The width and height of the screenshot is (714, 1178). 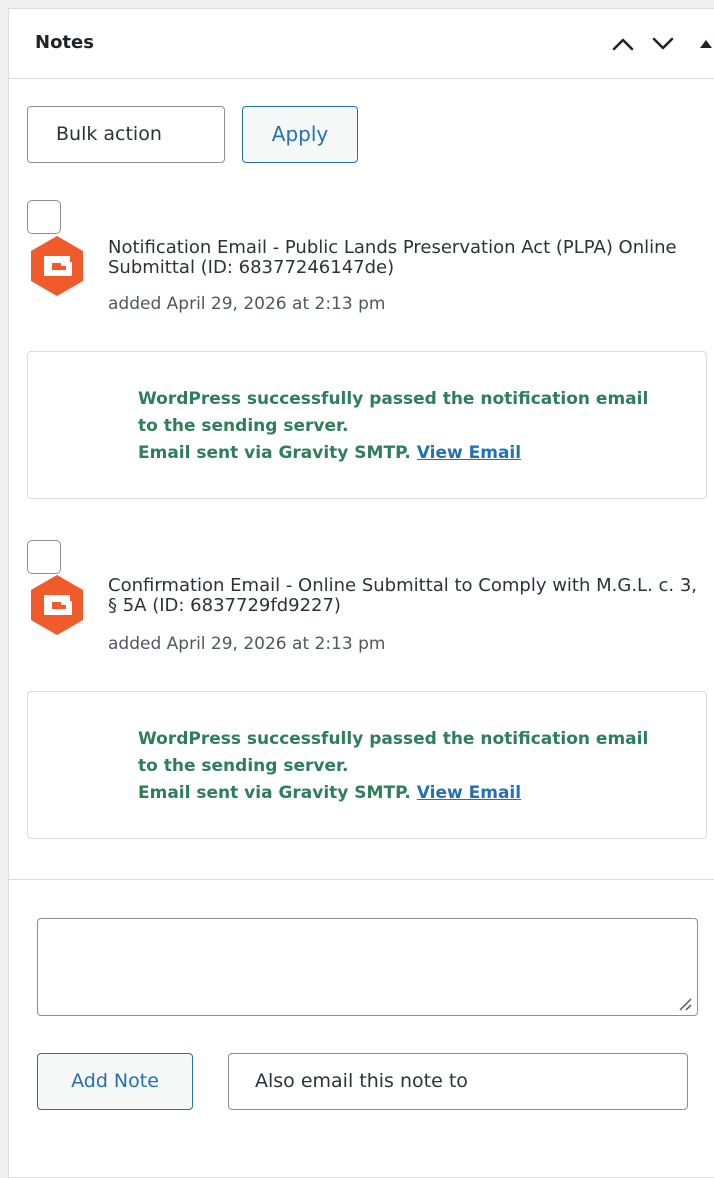 I want to click on apply-button: Apply, so click(x=300, y=134).